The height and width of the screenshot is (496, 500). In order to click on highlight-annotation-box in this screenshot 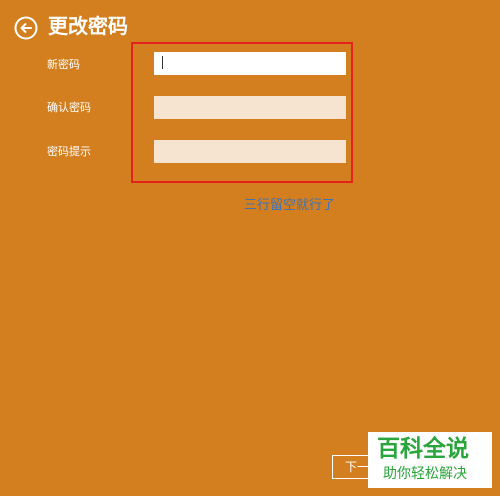, I will do `click(242, 112)`.